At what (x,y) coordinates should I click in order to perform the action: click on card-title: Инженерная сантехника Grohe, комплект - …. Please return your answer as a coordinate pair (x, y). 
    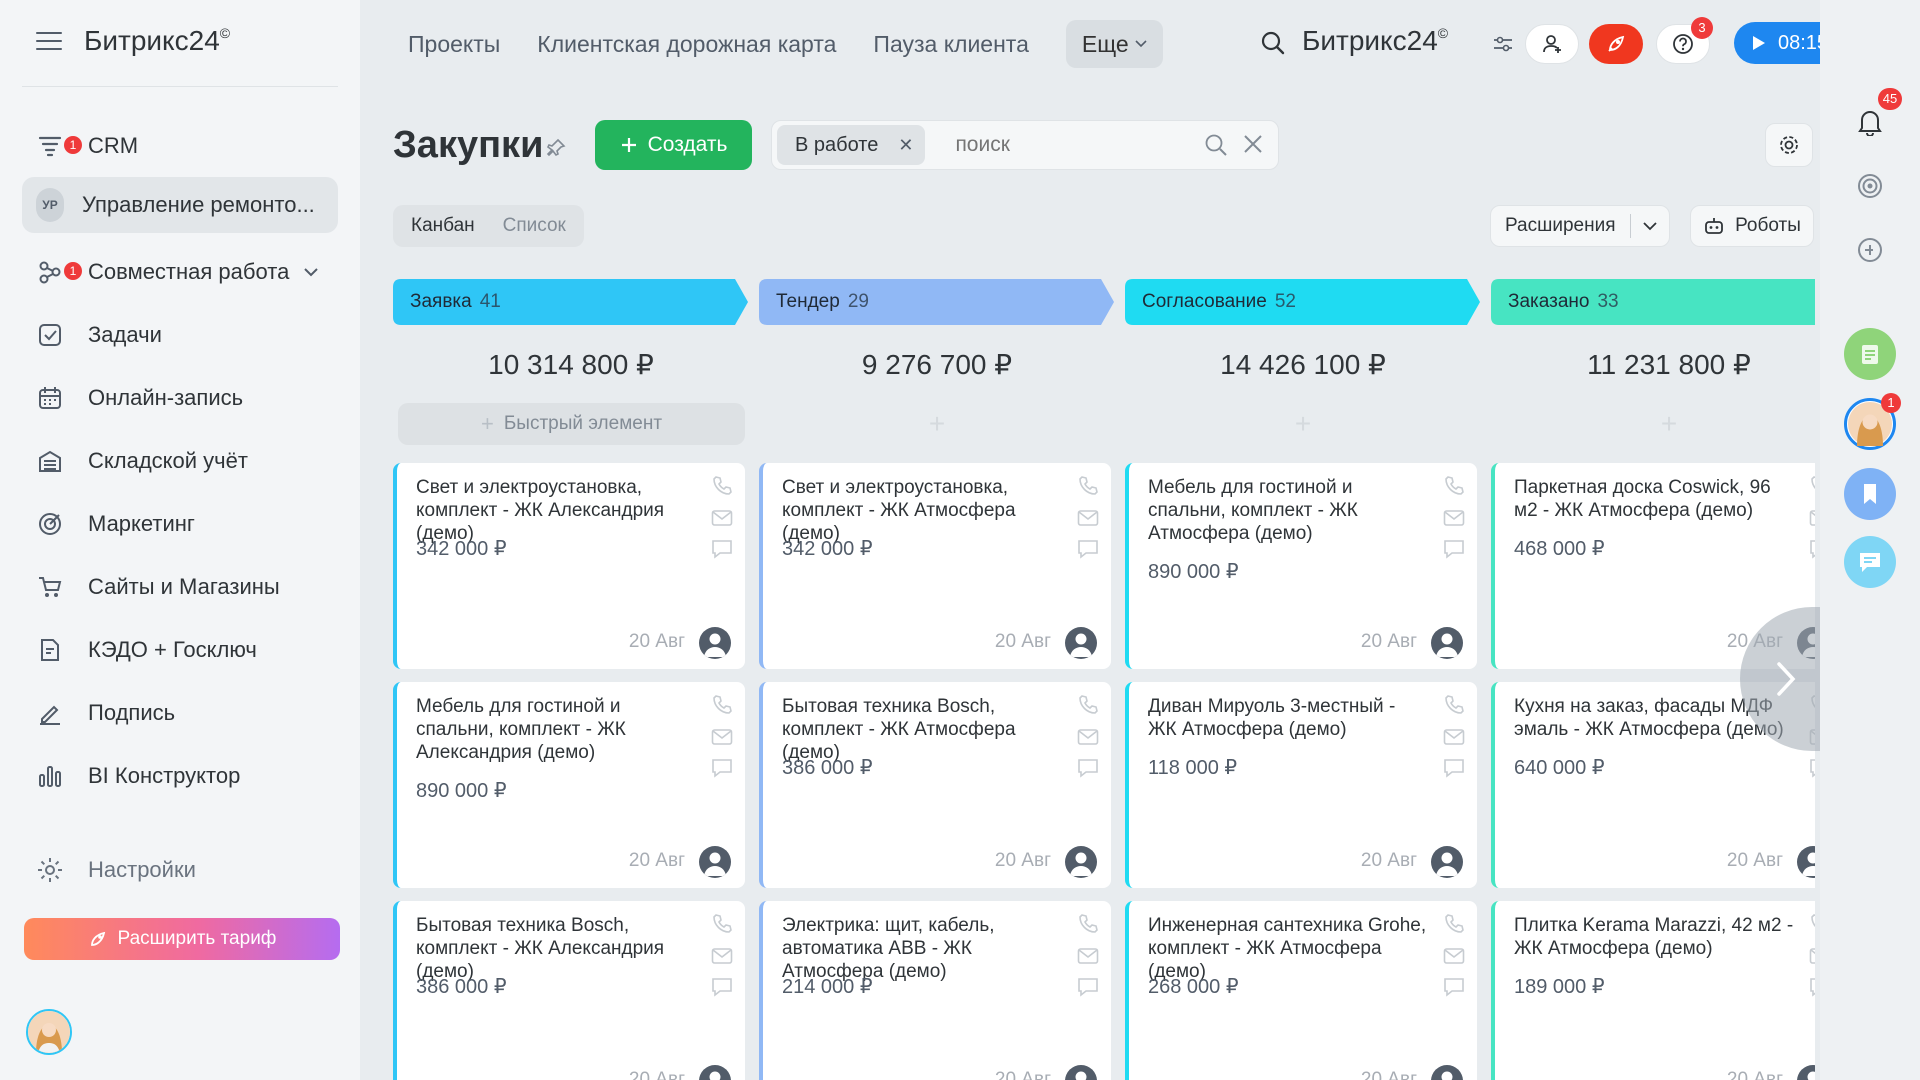
    Looking at the image, I should click on (1288, 948).